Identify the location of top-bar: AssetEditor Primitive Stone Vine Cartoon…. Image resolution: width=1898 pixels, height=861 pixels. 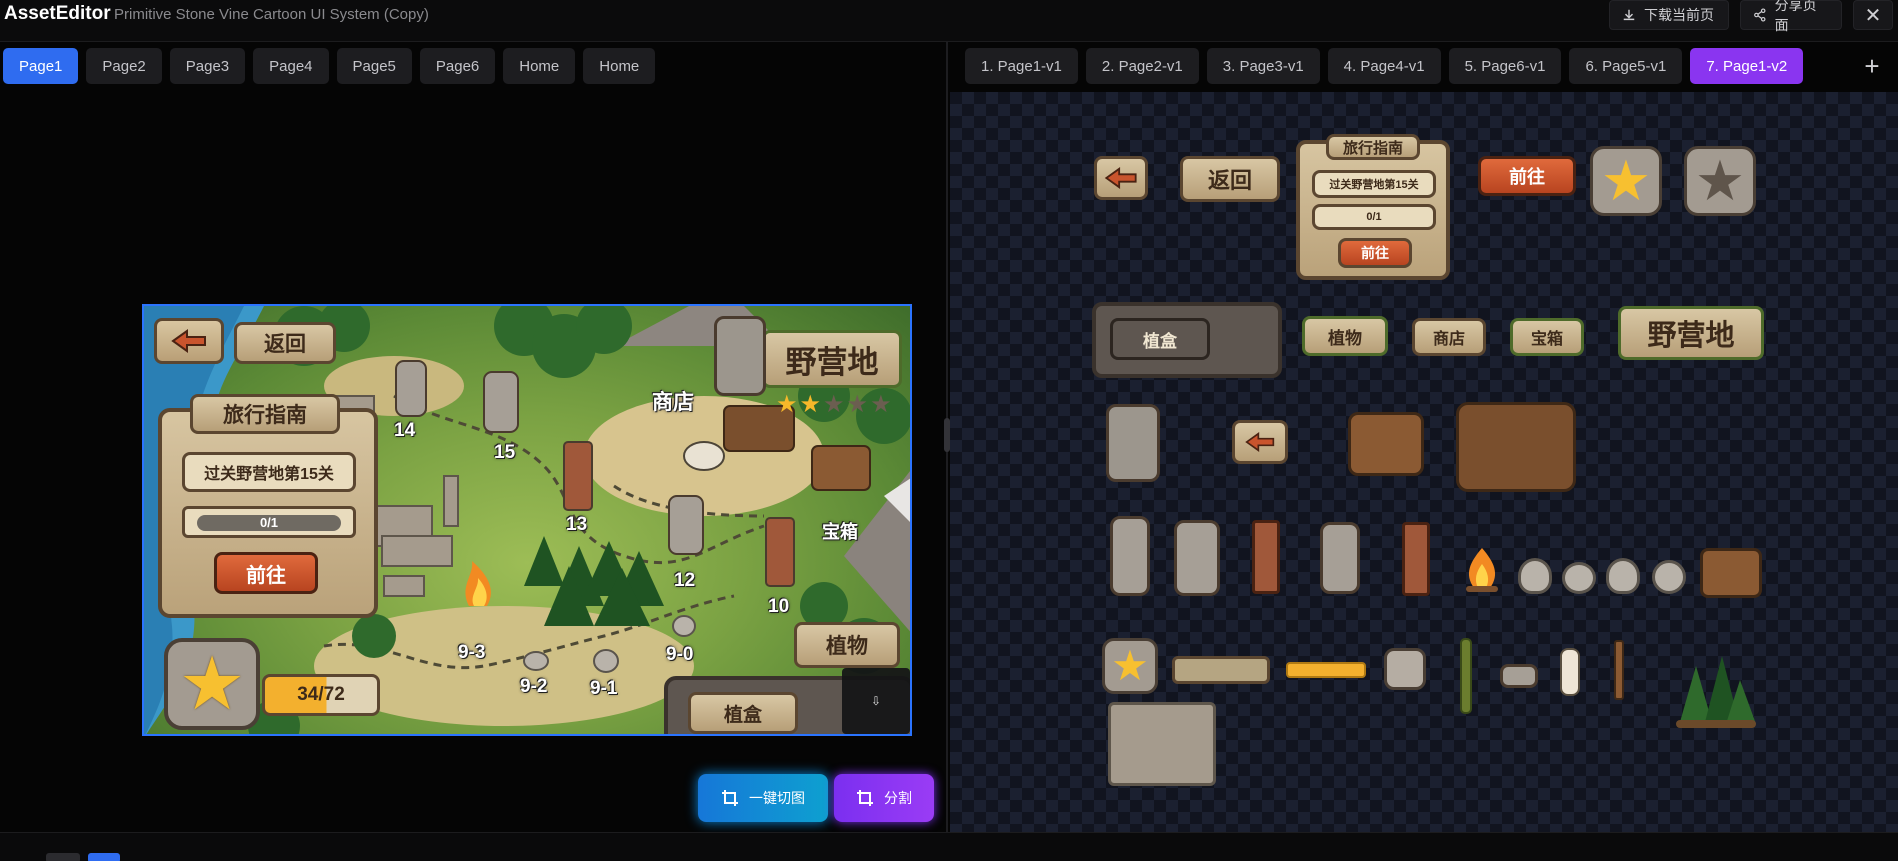
(949, 21).